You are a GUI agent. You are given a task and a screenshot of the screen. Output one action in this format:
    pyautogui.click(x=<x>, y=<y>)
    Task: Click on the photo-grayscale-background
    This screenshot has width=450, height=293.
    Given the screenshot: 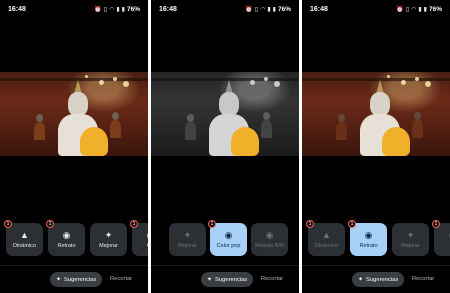 What is the action you would take?
    pyautogui.click(x=225, y=114)
    